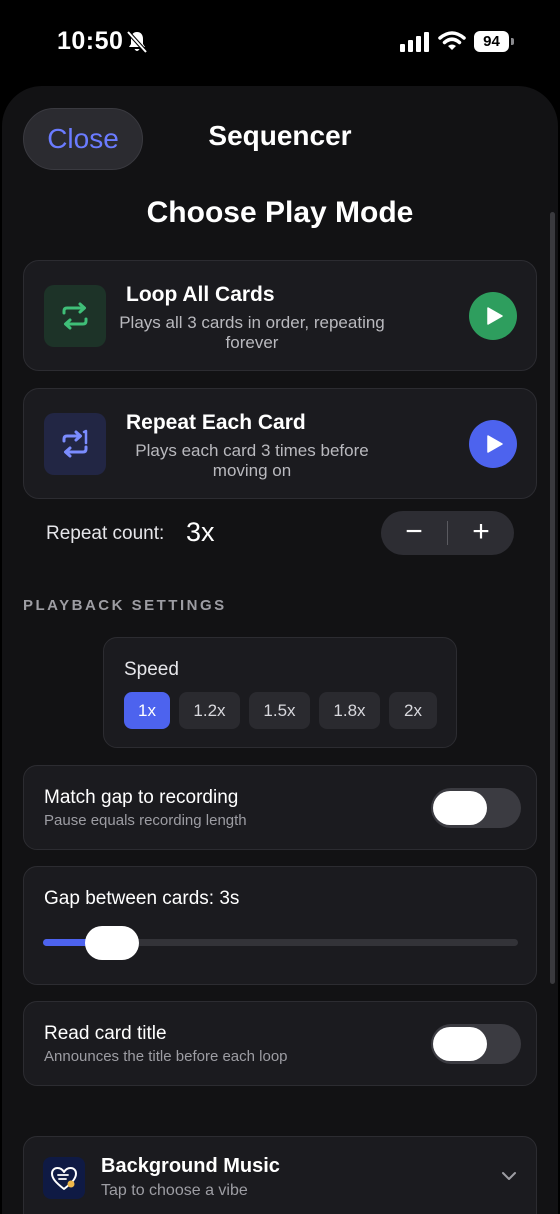 The height and width of the screenshot is (1214, 560). Describe the element at coordinates (216, 422) in the screenshot. I see `mode-title: Repeat Each Card` at that location.